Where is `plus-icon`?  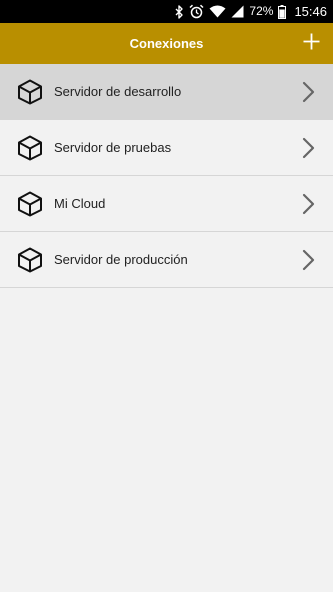 plus-icon is located at coordinates (311, 44).